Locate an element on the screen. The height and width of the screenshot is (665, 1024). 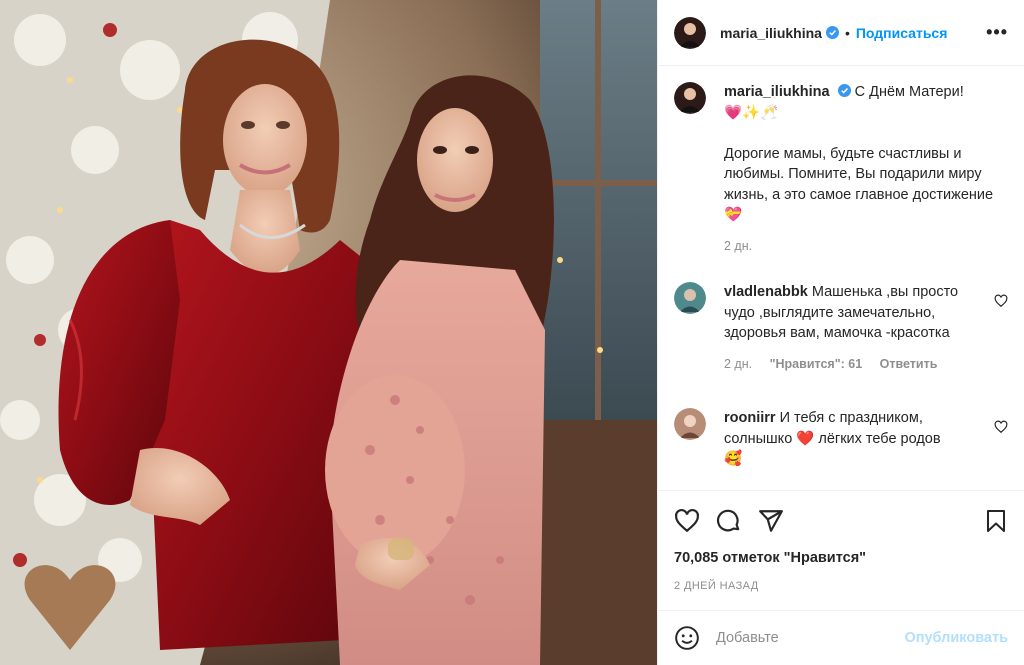
comment-emoji-end: 🥰 is located at coordinates (733, 459).